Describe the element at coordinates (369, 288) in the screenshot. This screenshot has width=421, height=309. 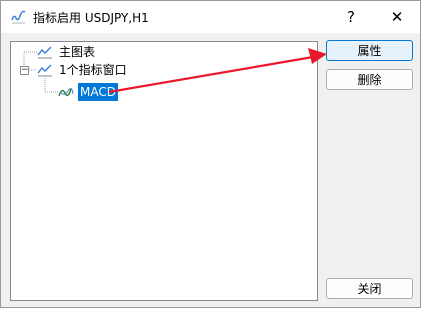
I see `close-button: 关闭` at that location.